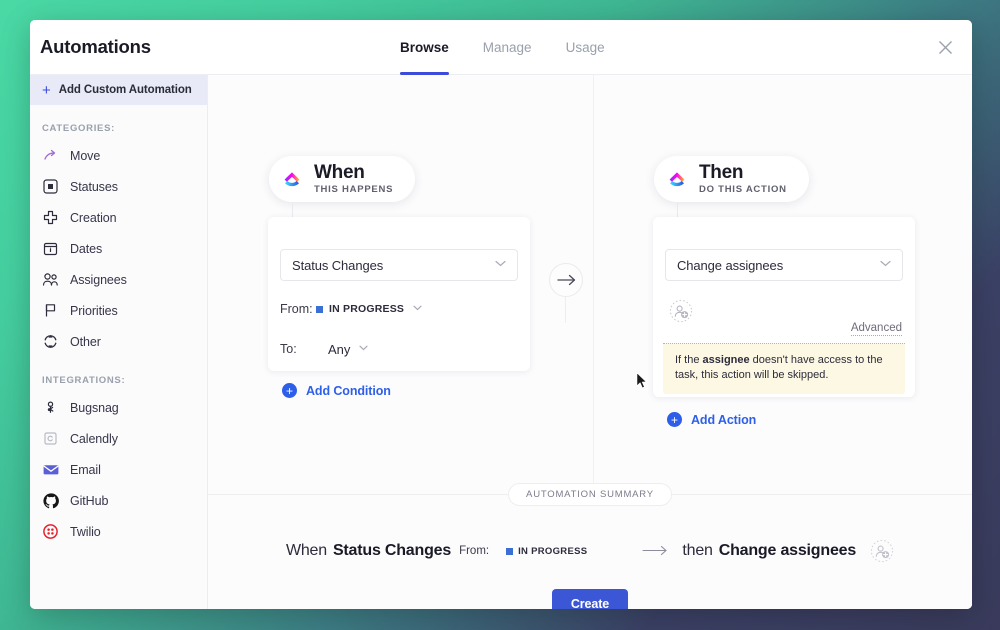  Describe the element at coordinates (730, 265) in the screenshot. I see `action-select-value: Change assignees` at that location.